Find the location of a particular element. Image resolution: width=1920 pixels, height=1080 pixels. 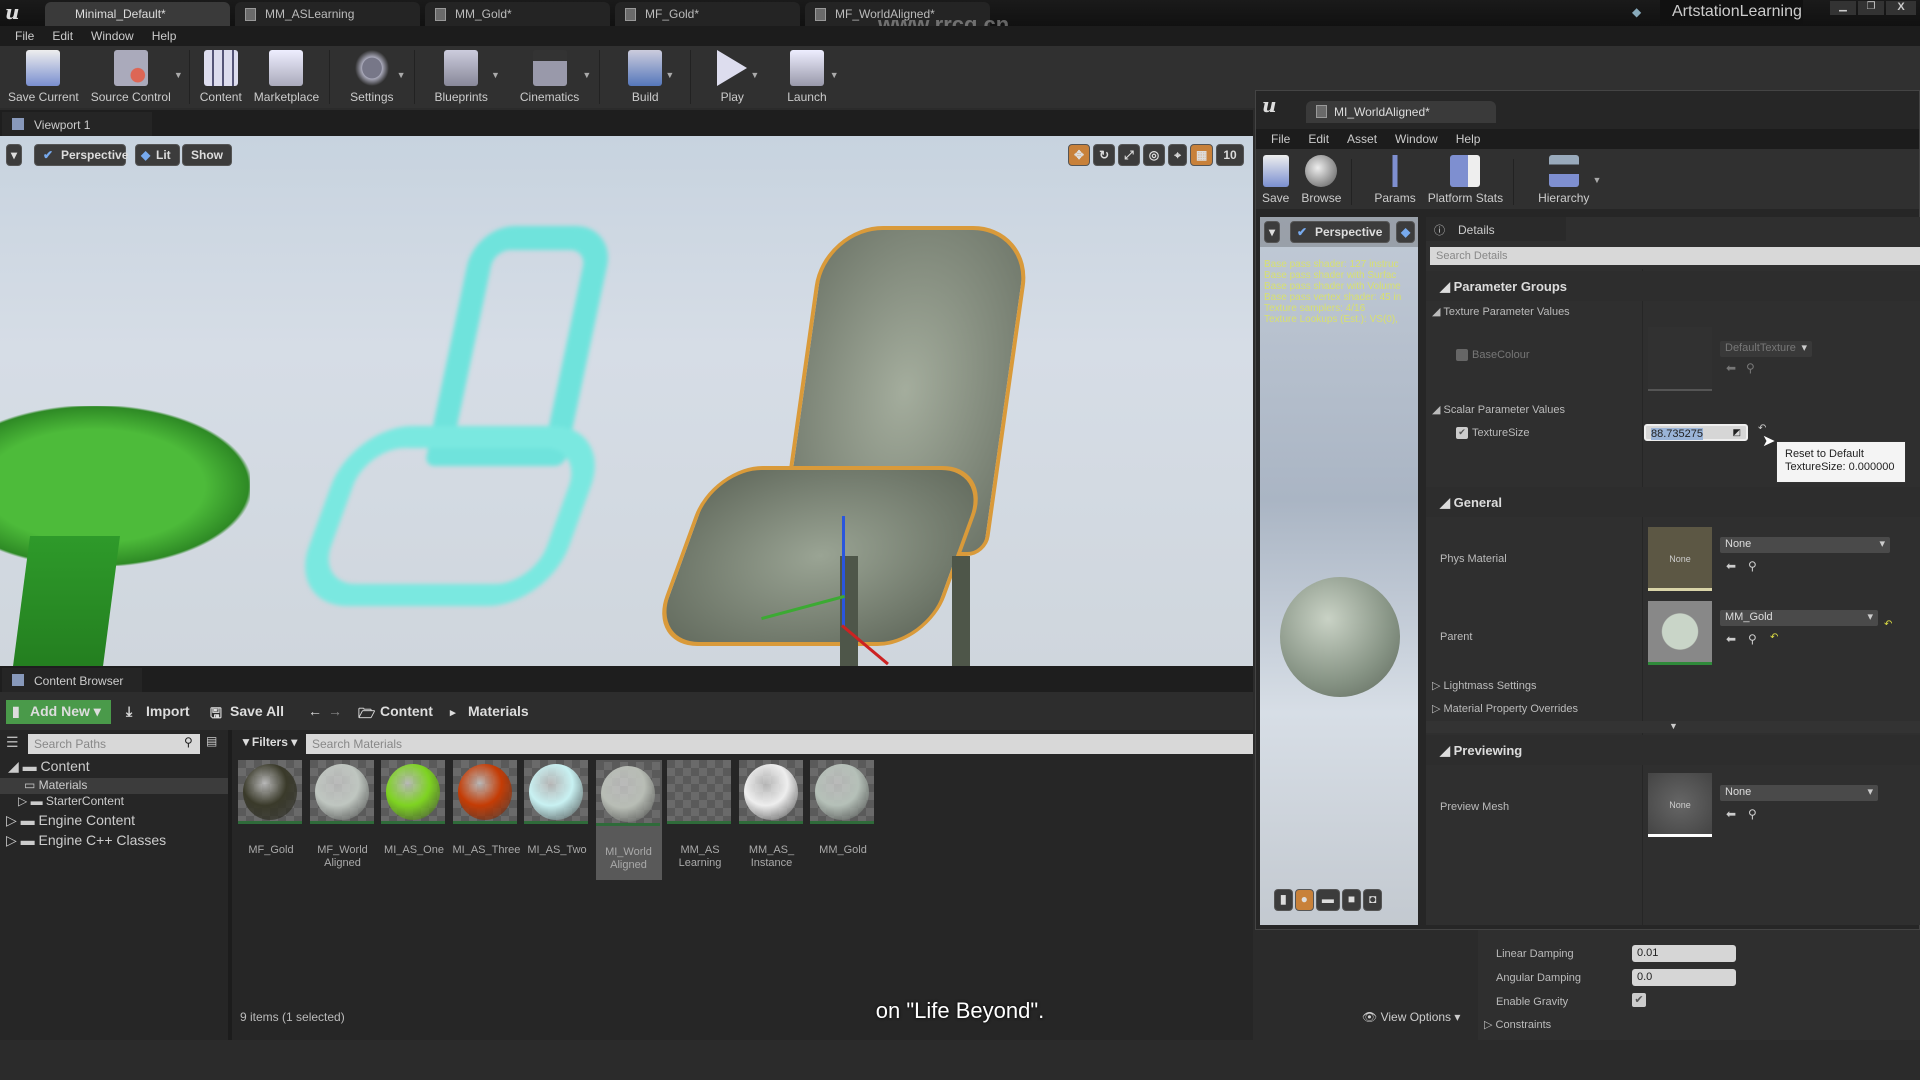

angular-damping-input: 0.0 is located at coordinates (1684, 977).